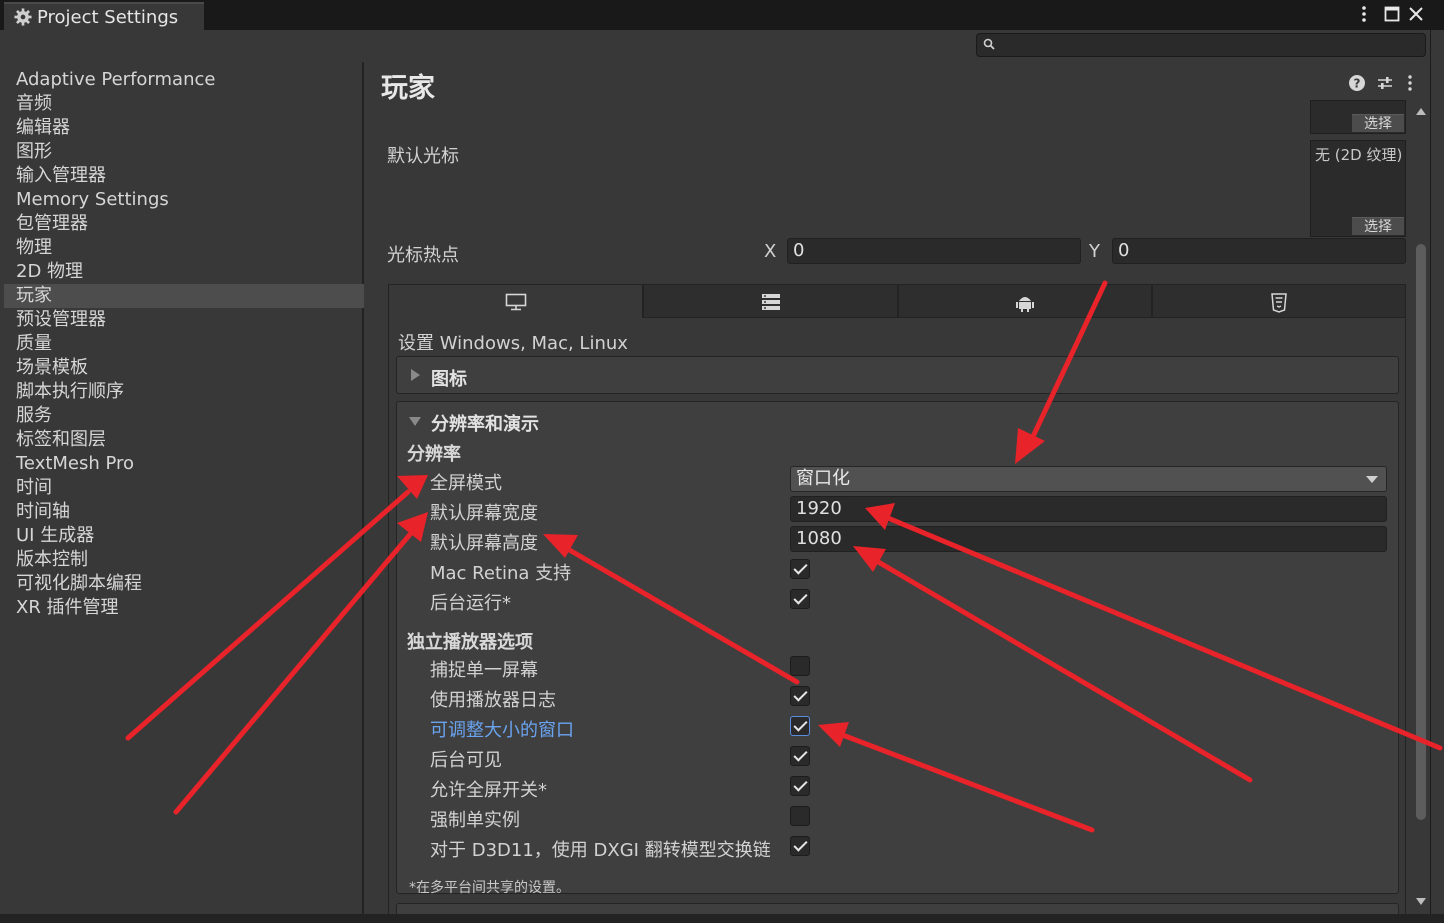 This screenshot has height=923, width=1444. I want to click on sidebar-item-script-execution-order: 脚本执行顺序, so click(184, 392).